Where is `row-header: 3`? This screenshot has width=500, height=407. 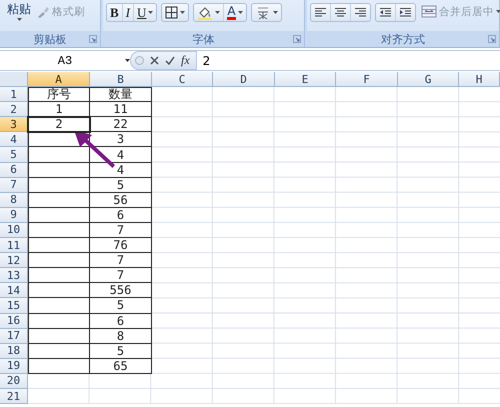
row-header: 3 is located at coordinates (14, 124).